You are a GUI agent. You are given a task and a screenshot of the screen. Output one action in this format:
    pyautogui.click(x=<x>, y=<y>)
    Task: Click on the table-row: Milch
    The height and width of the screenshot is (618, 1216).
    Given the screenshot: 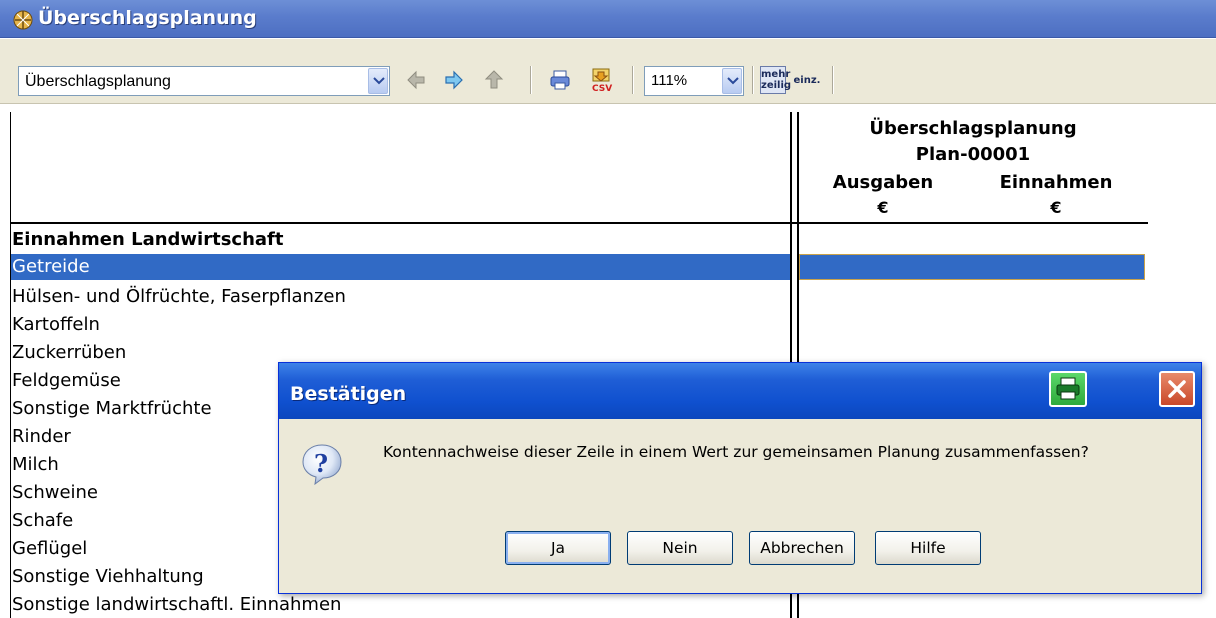 What is the action you would take?
    pyautogui.click(x=35, y=465)
    